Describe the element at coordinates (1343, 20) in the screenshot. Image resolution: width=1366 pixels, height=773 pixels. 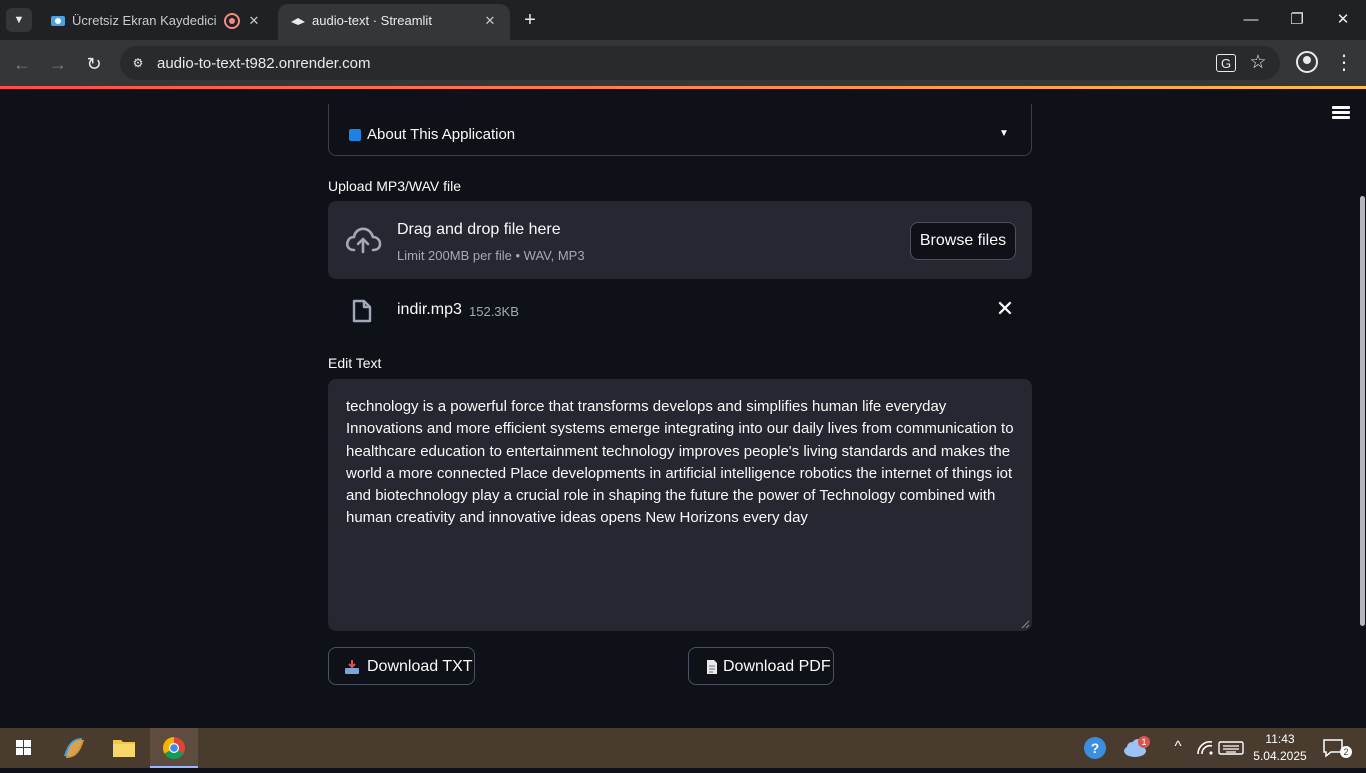
I see `close-window-button: ✕` at that location.